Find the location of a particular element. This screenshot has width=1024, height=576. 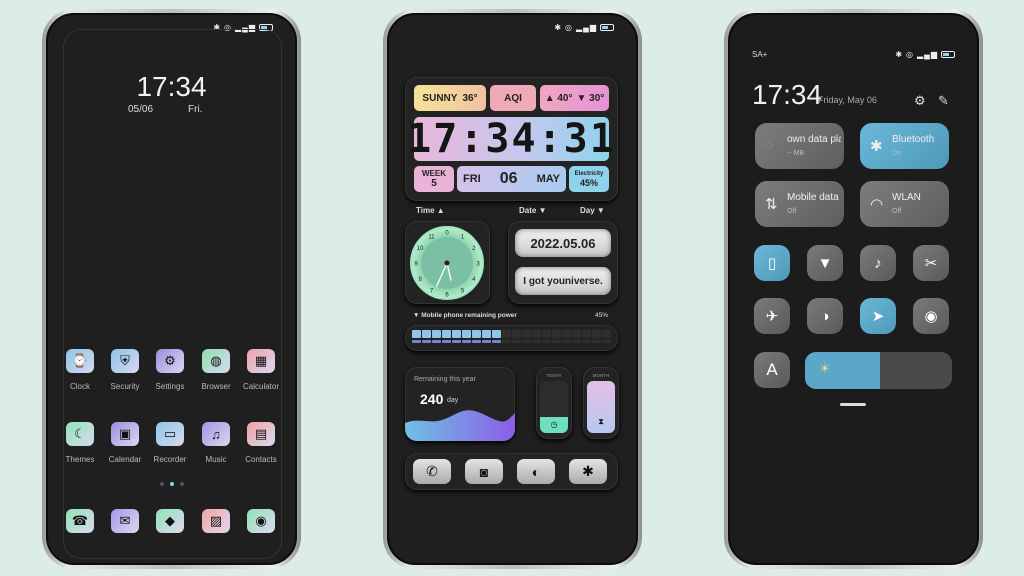

eye-toggle: ◉ is located at coordinates (931, 316).